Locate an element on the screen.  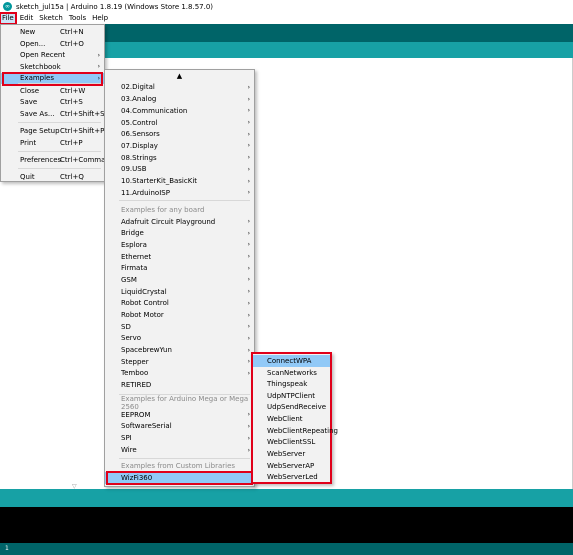
menu-item-temboo: Temboo › is located at coordinates (179, 374).